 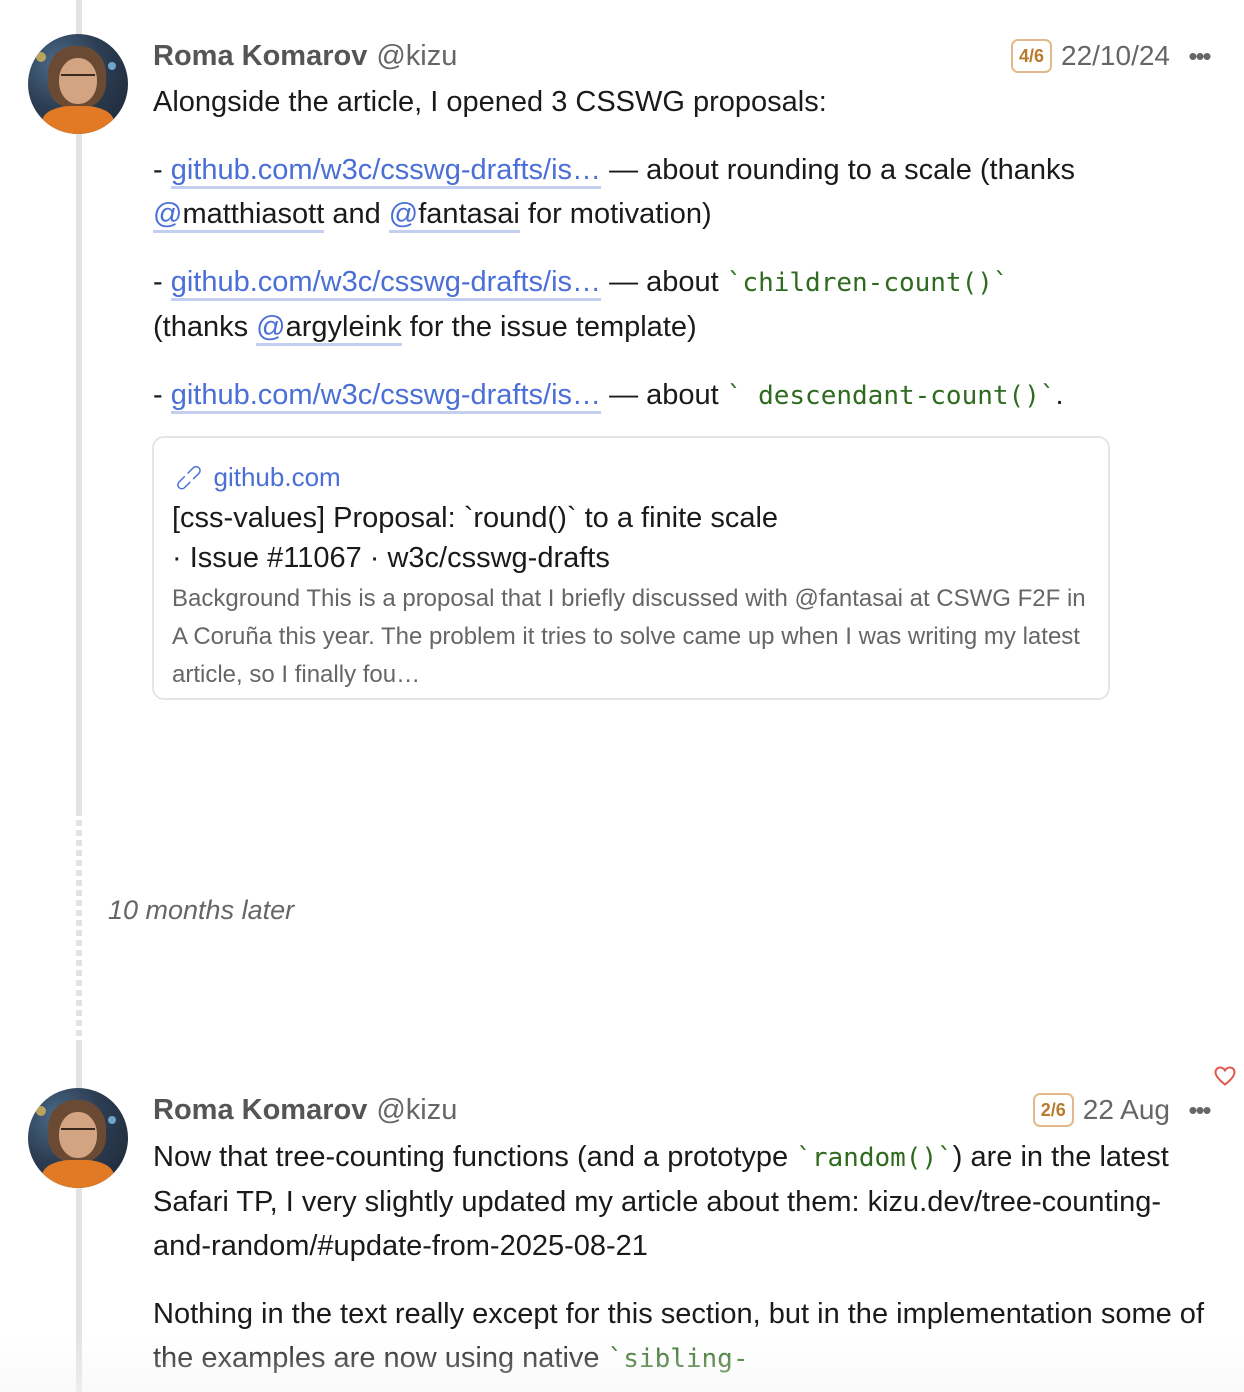 I want to click on item-text: ., so click(x=1059, y=395).